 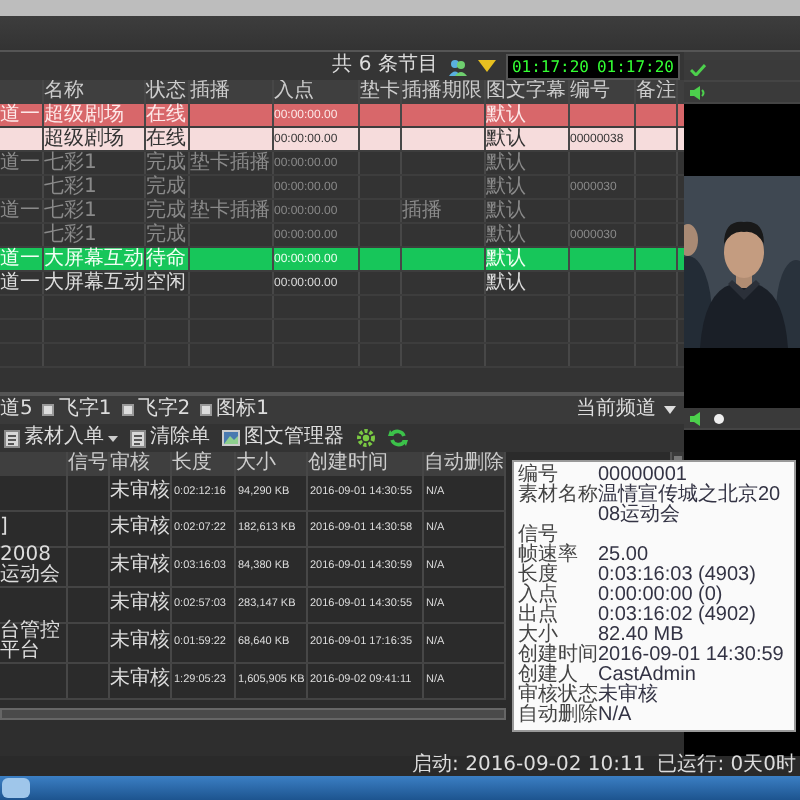 What do you see at coordinates (529, 766) in the screenshot?
I see `start-time: 启动: 2016-09-02 10:11` at bounding box center [529, 766].